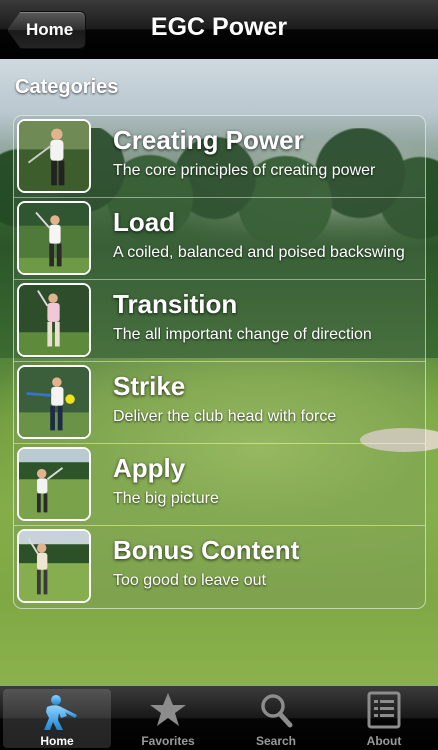 This screenshot has height=750, width=438. I want to click on document-icon, so click(384, 710).